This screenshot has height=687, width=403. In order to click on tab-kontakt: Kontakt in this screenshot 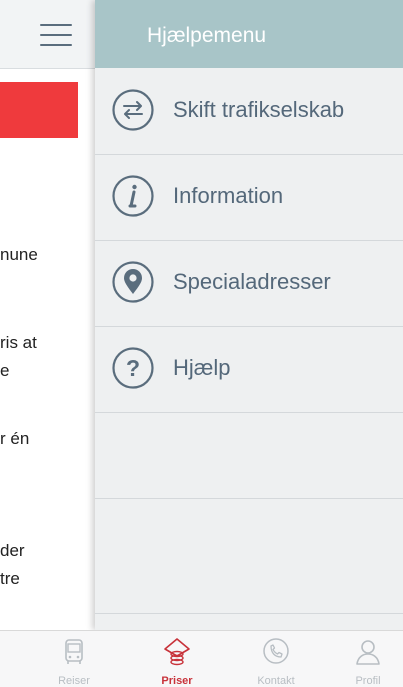, I will do `click(276, 659)`.